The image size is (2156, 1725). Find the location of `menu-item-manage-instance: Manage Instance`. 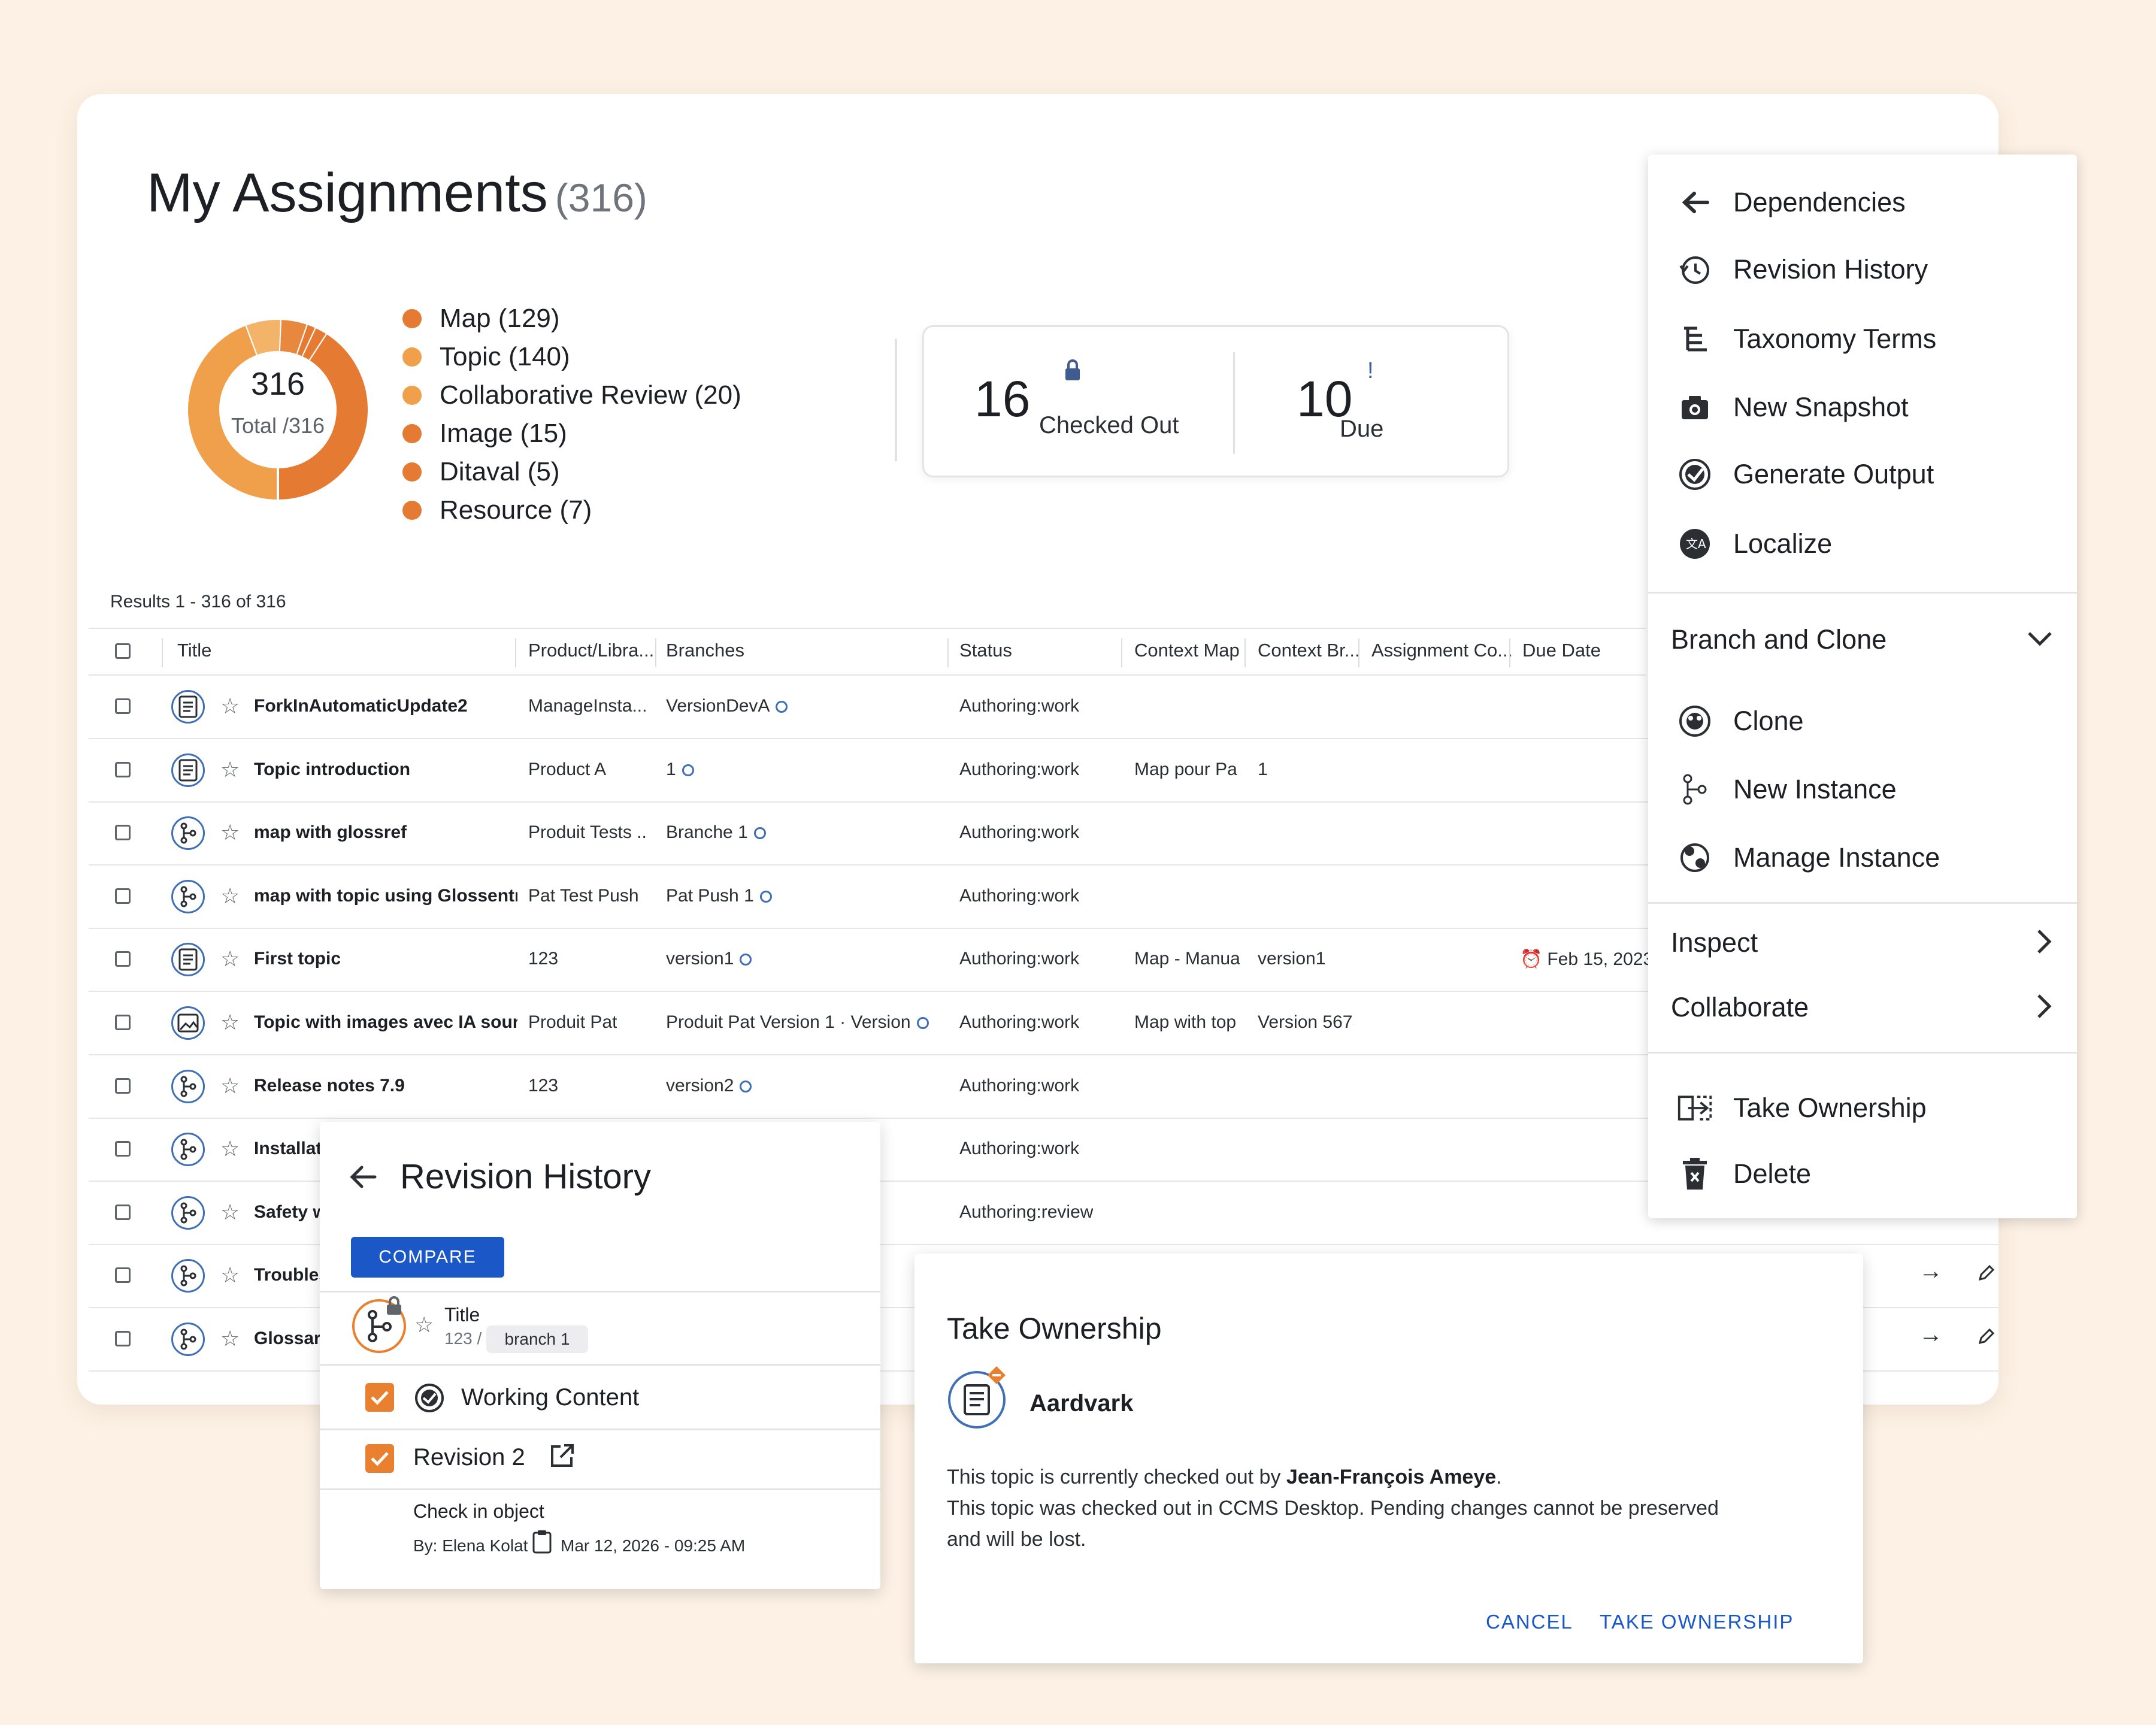

menu-item-manage-instance: Manage Instance is located at coordinates (1863, 858).